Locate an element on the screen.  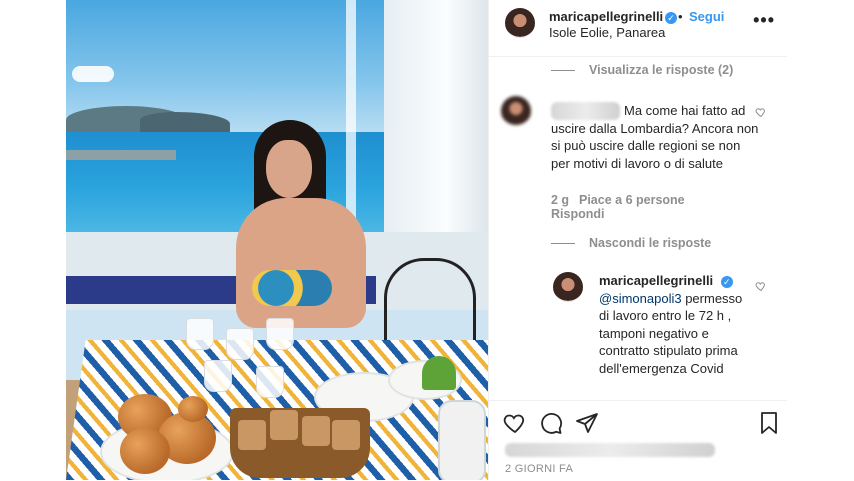
likes-summary-blurred is located at coordinates (610, 450).